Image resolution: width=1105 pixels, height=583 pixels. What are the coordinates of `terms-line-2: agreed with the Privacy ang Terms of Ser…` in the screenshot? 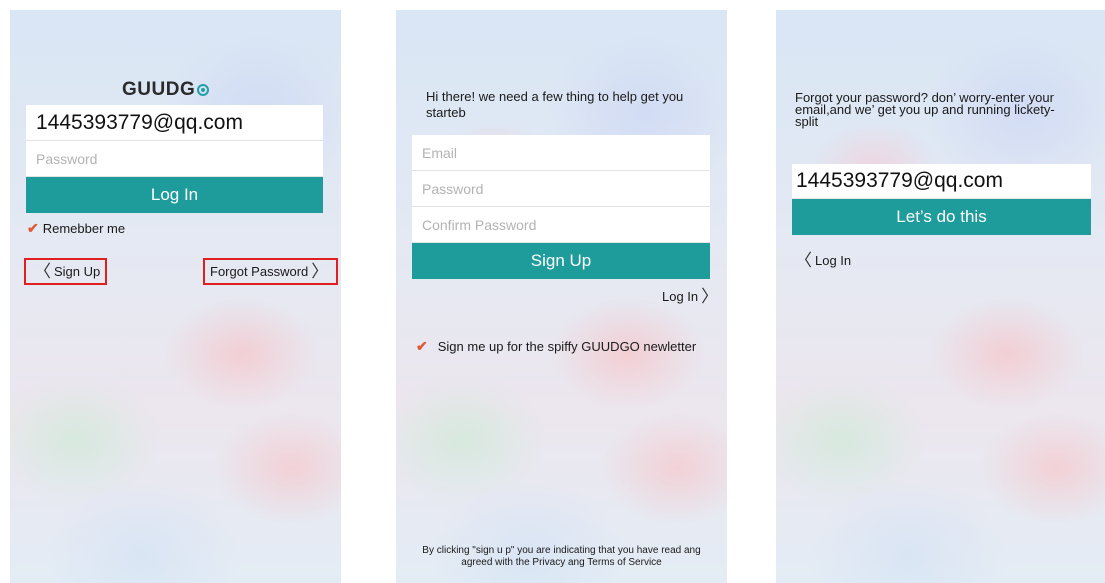 It's located at (561, 562).